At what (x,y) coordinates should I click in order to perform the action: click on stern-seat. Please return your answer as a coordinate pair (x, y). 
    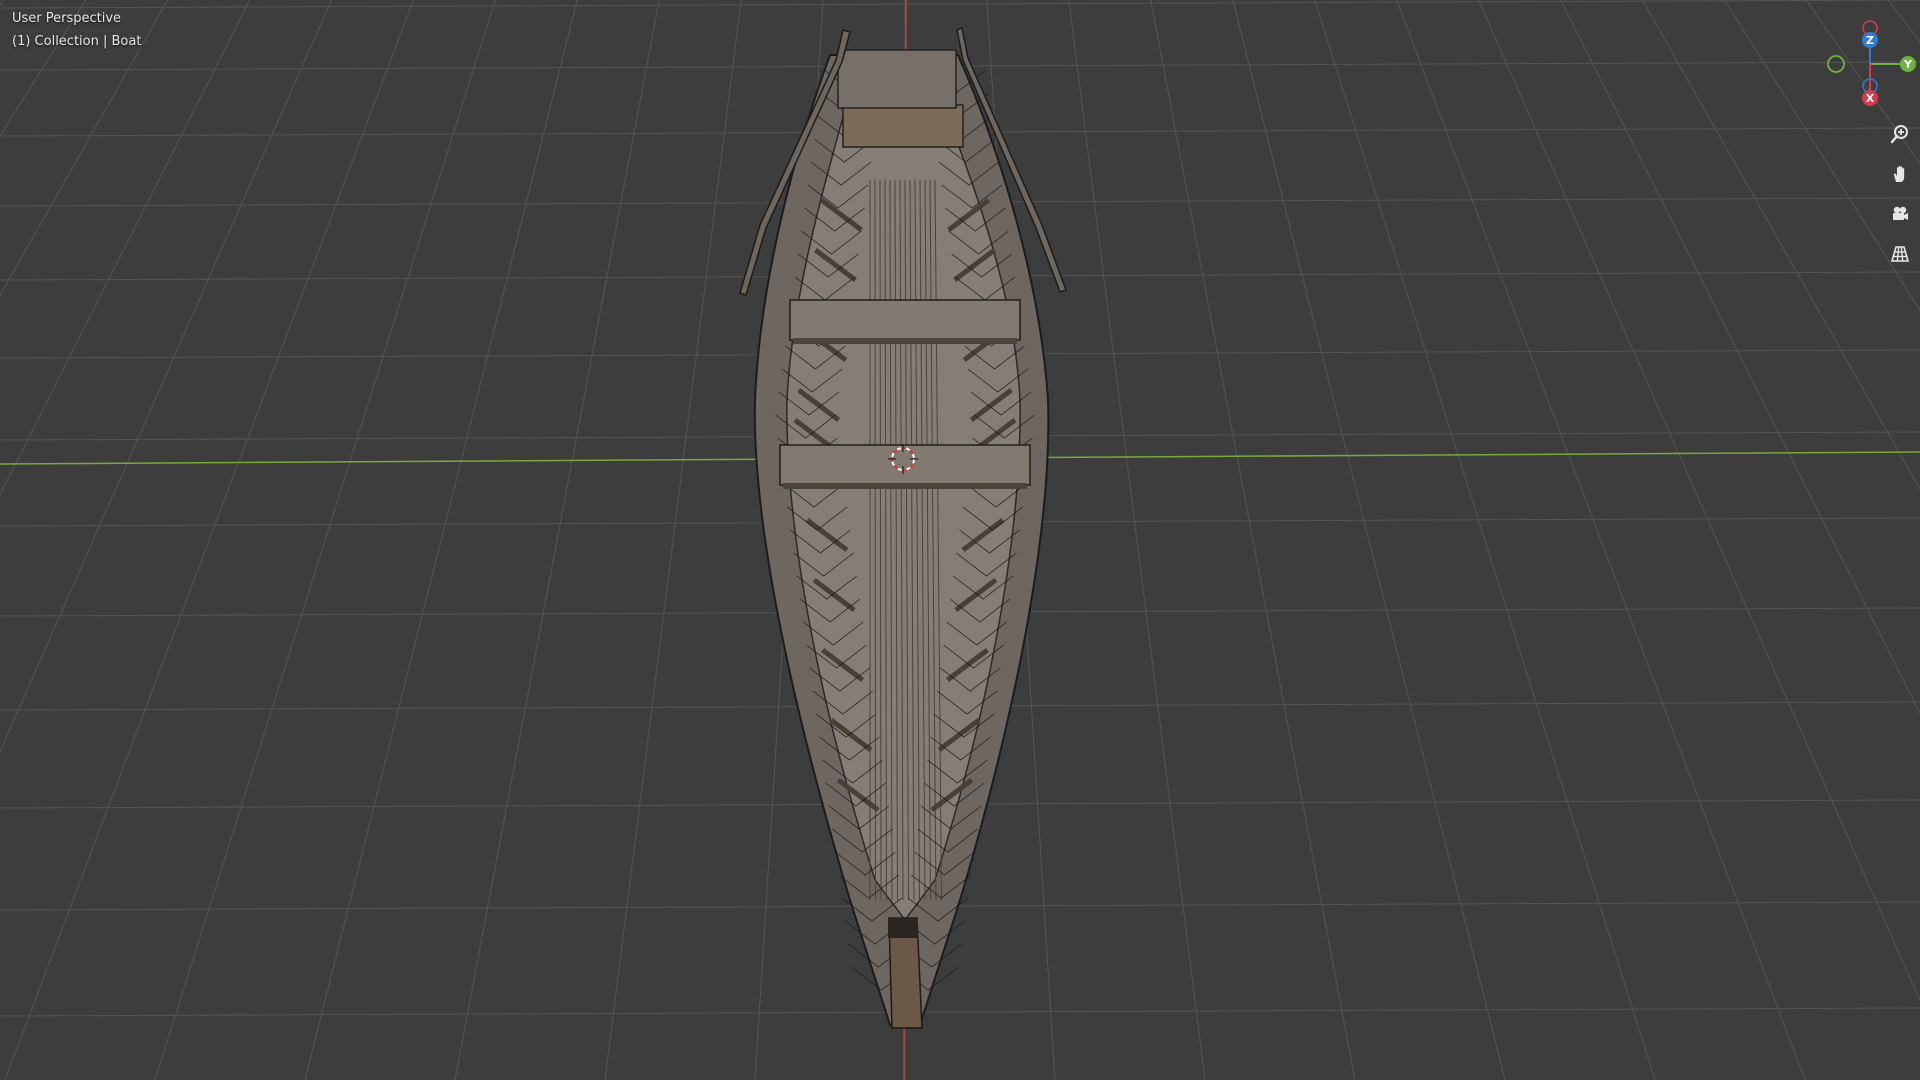
    Looking at the image, I should click on (905, 465).